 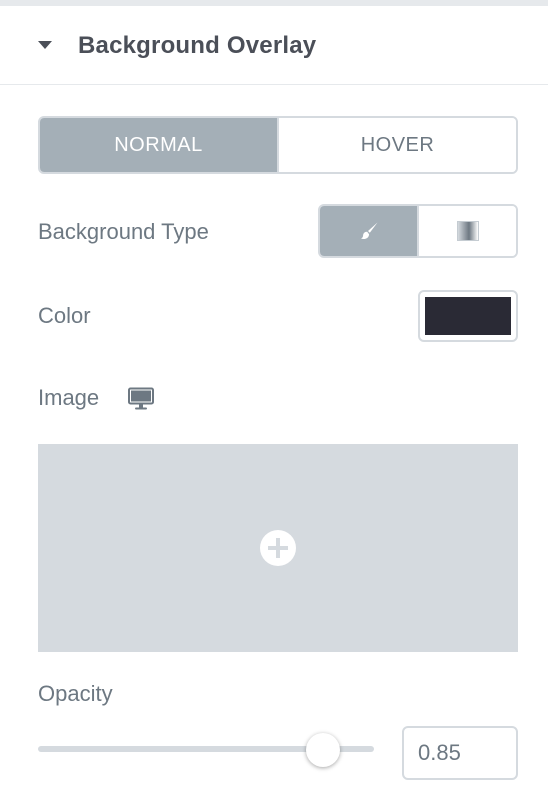 I want to click on tab-hover: HOVER, so click(x=396, y=145).